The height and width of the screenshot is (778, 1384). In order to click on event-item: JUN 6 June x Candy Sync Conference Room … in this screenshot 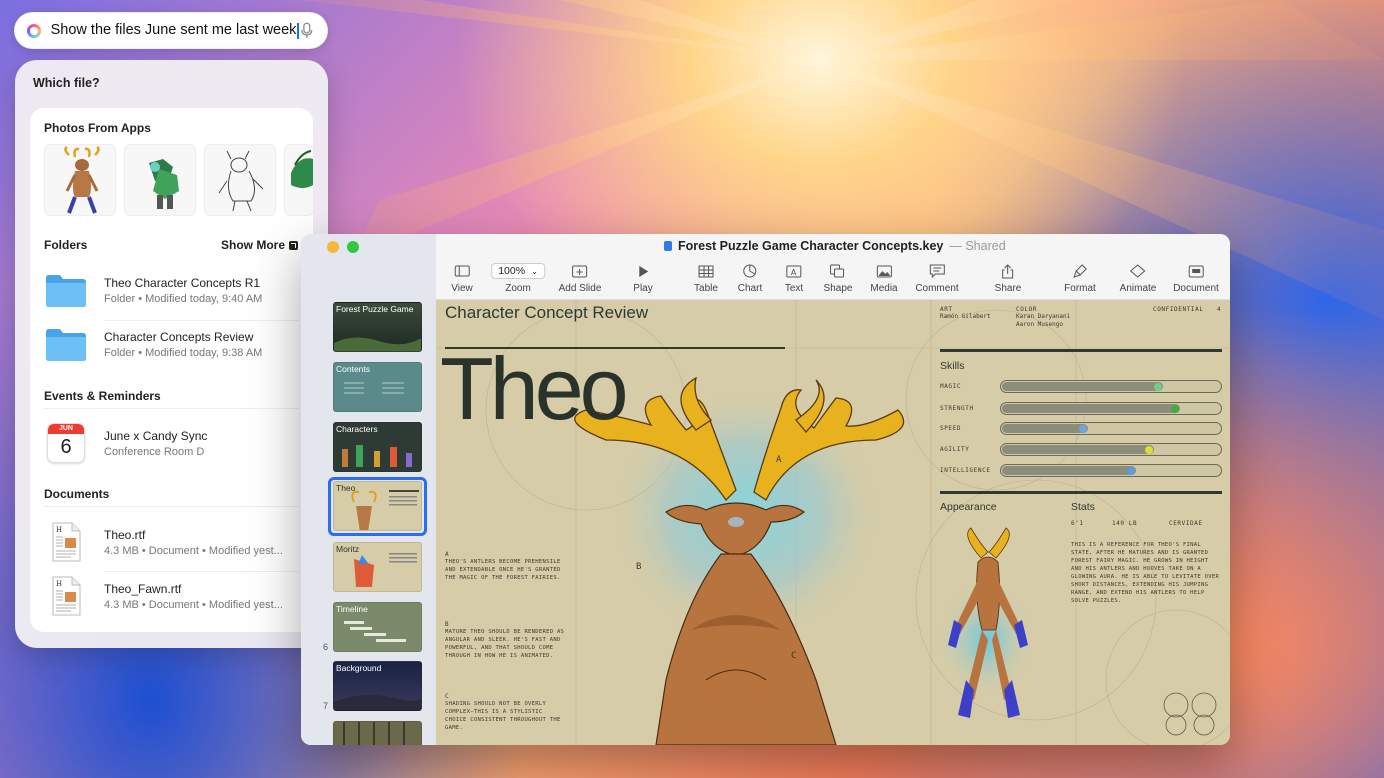, I will do `click(171, 443)`.